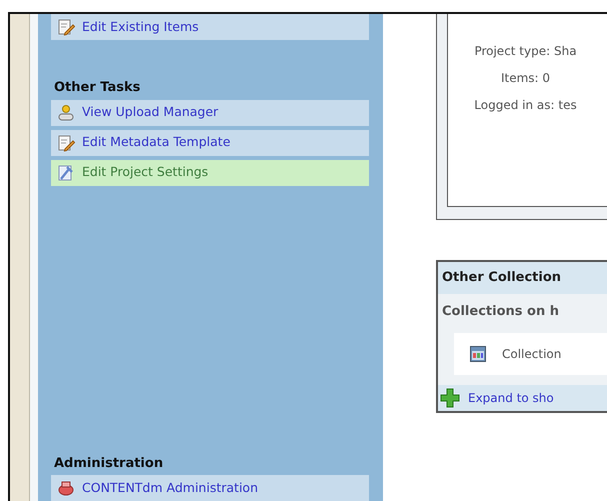 This screenshot has width=607, height=501. I want to click on info-text: Logged in as: tes, so click(525, 105).